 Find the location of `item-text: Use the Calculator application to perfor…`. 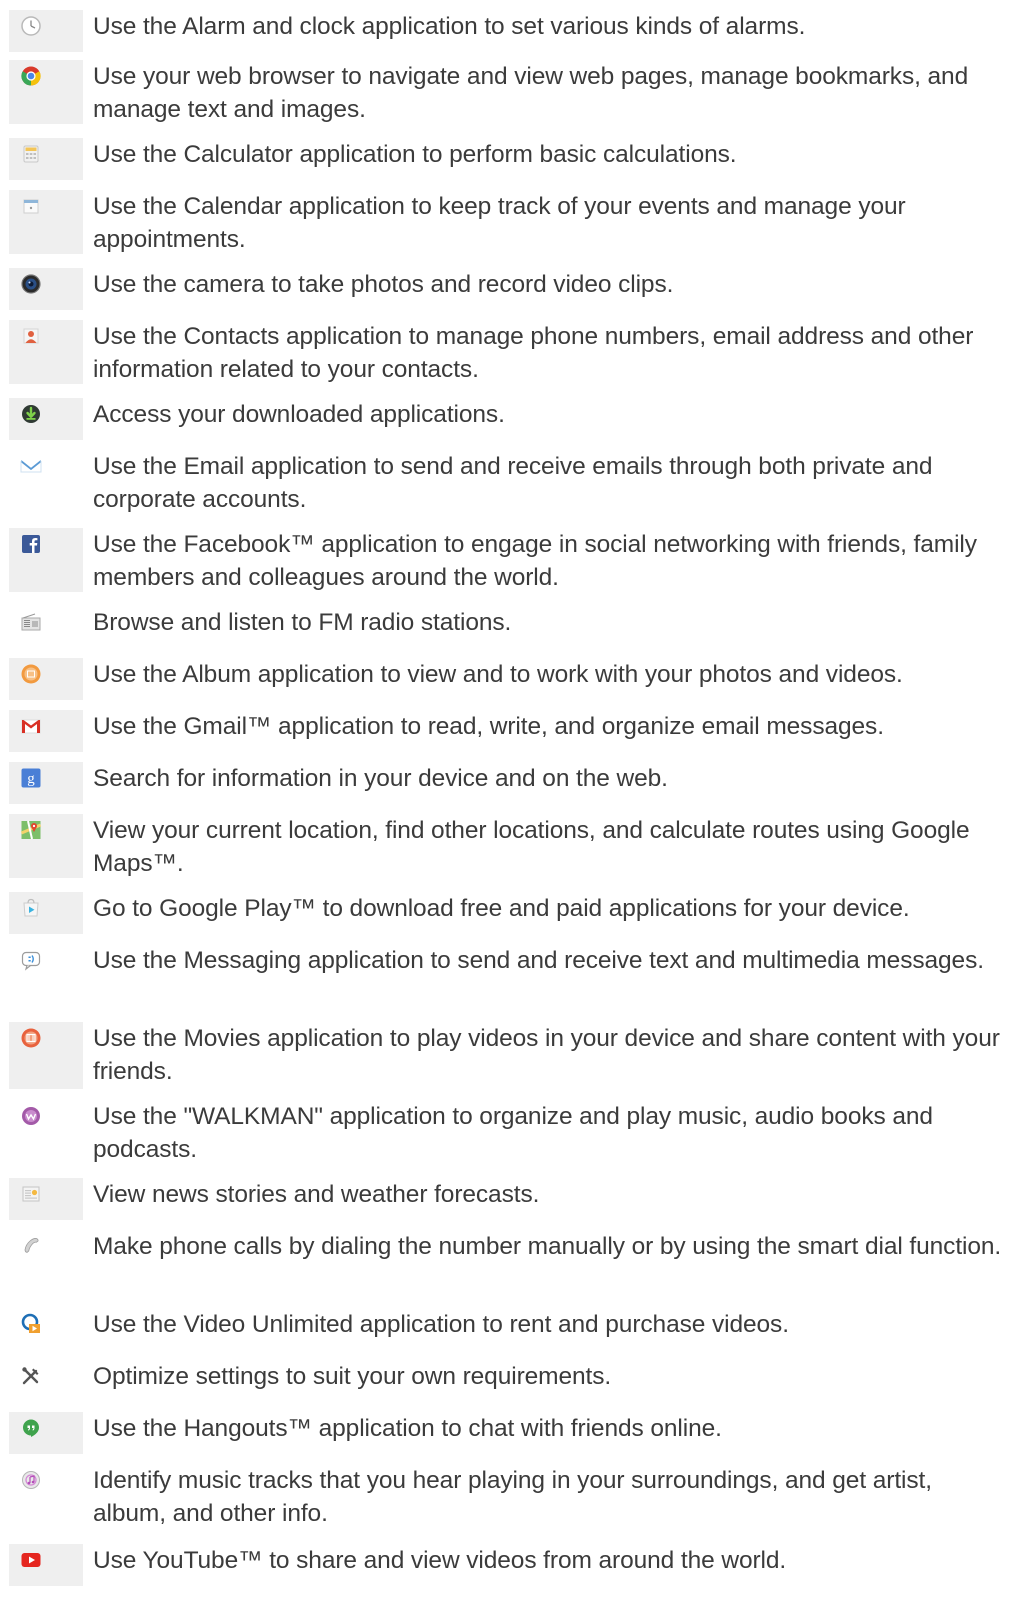

item-text: Use the Calculator application to perfor… is located at coordinates (415, 154).